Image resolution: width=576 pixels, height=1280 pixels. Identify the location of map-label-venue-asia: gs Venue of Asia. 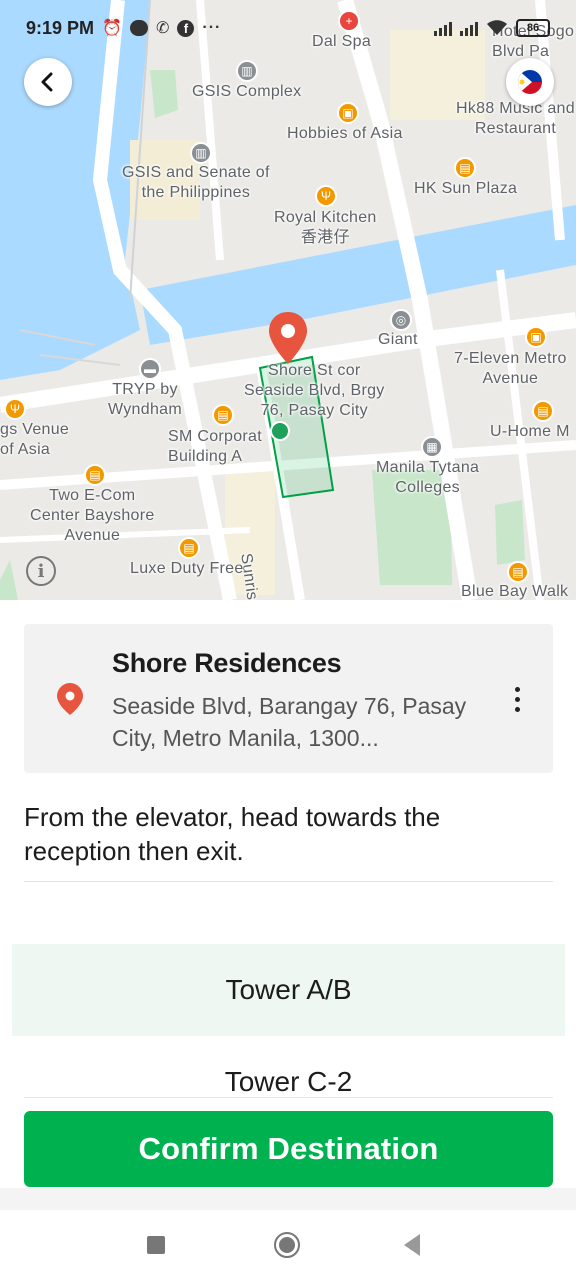
(35, 439).